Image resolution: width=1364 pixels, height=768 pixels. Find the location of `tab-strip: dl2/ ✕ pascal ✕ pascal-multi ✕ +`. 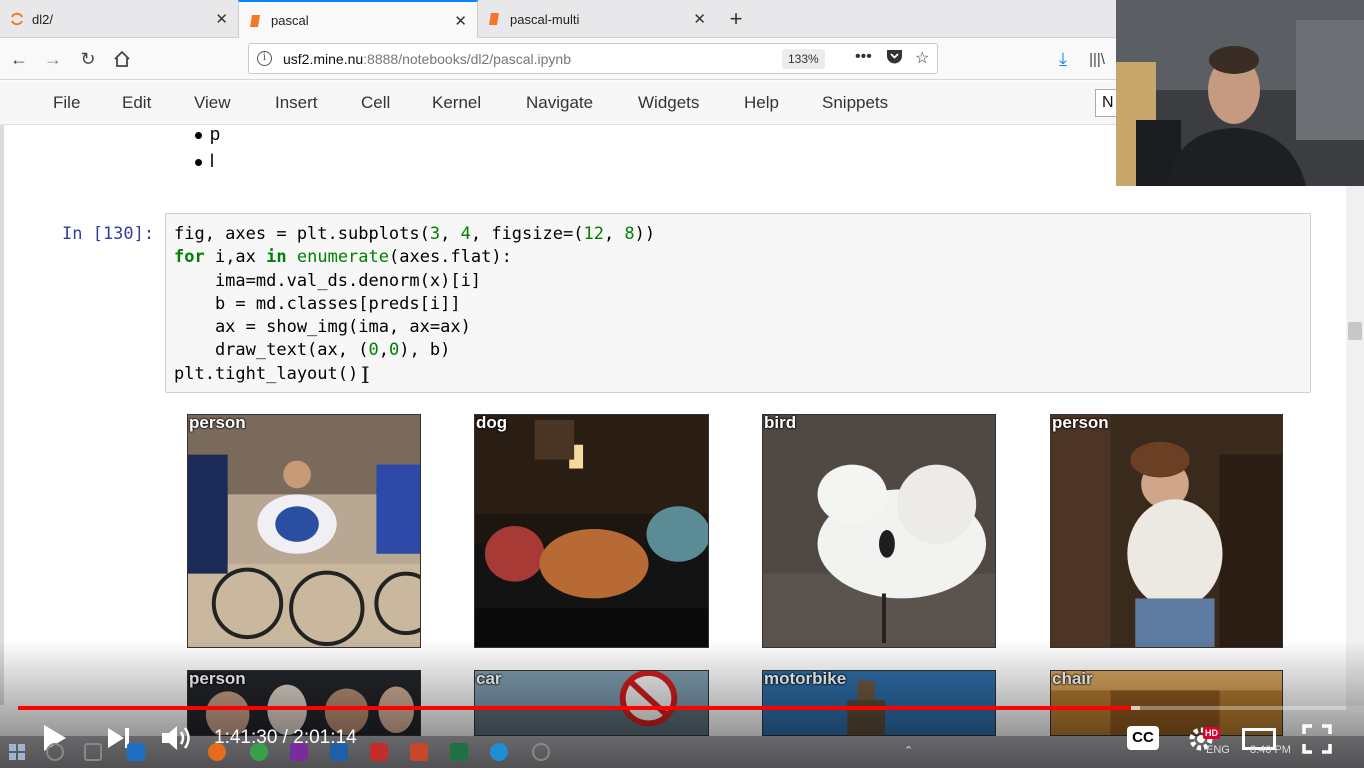

tab-strip: dl2/ ✕ pascal ✕ pascal-multi ✕ + is located at coordinates (558, 19).